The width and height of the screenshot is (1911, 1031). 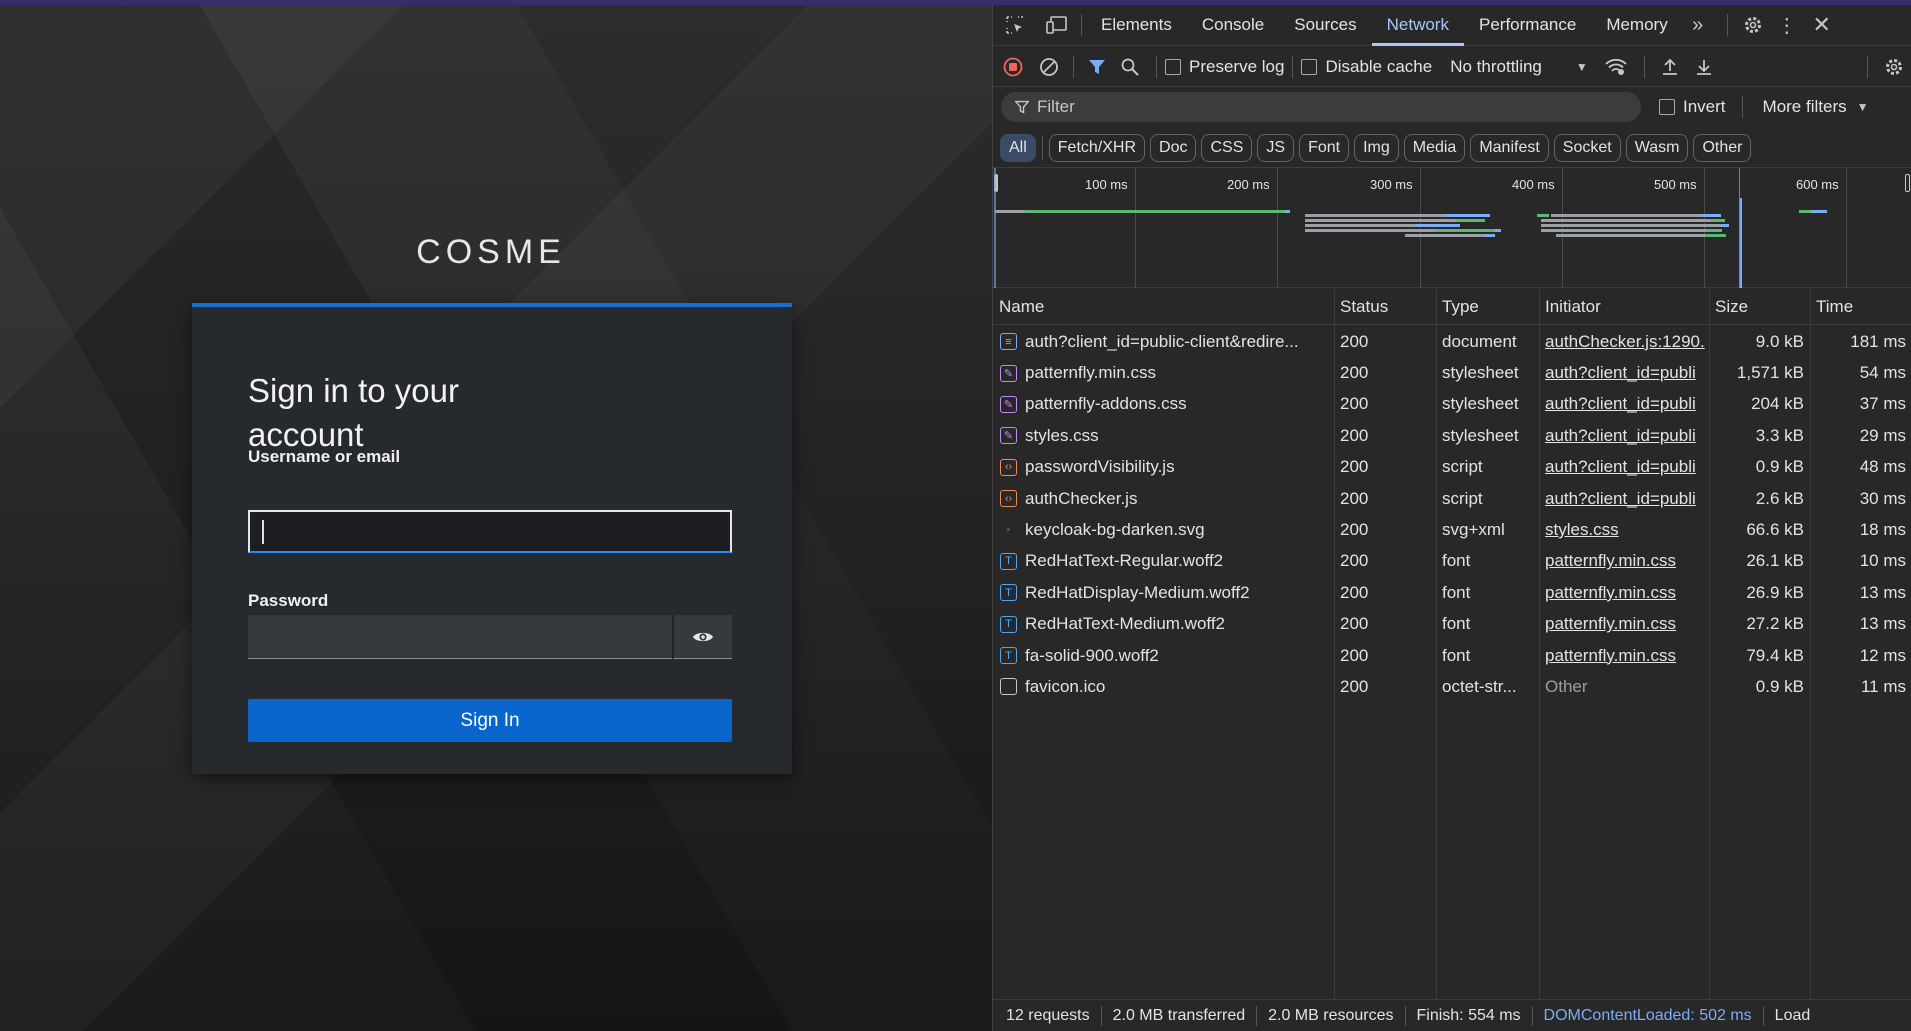 What do you see at coordinates (1163, 655) in the screenshot?
I see `request-name-cell: T fa-solid-900.woff2` at bounding box center [1163, 655].